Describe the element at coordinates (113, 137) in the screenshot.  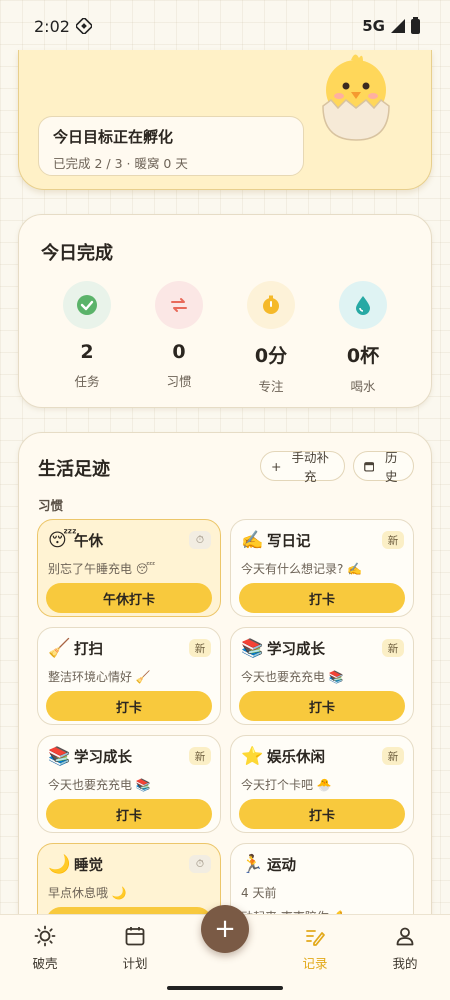
I see `hatch-title: 今日目标正在孵化` at that location.